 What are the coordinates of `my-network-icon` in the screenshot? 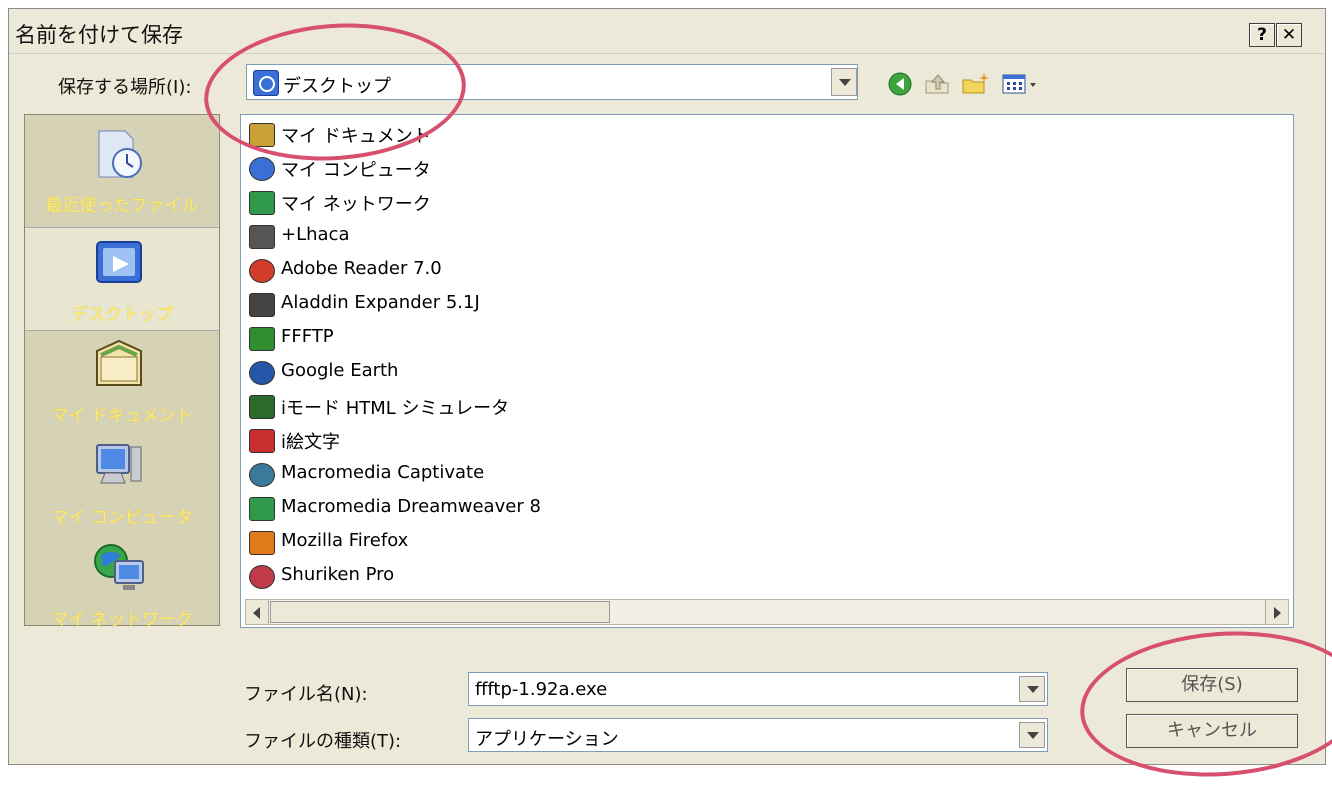 It's located at (119, 567).